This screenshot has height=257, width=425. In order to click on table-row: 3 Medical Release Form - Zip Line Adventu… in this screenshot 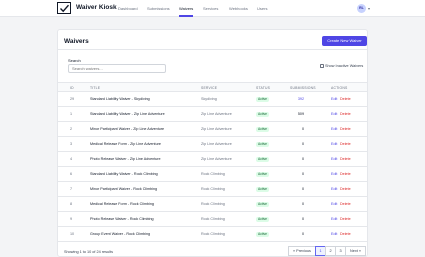, I will do `click(212, 144)`.